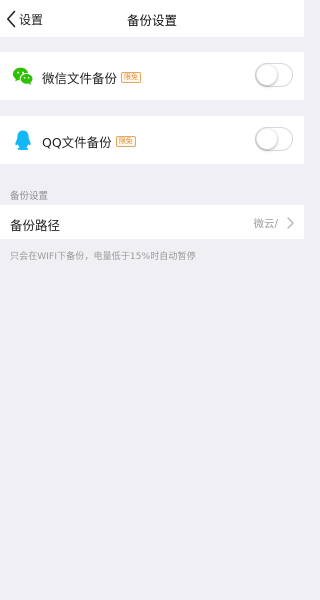 Image resolution: width=320 pixels, height=600 pixels. I want to click on backup-path-value: 微云/, so click(265, 224).